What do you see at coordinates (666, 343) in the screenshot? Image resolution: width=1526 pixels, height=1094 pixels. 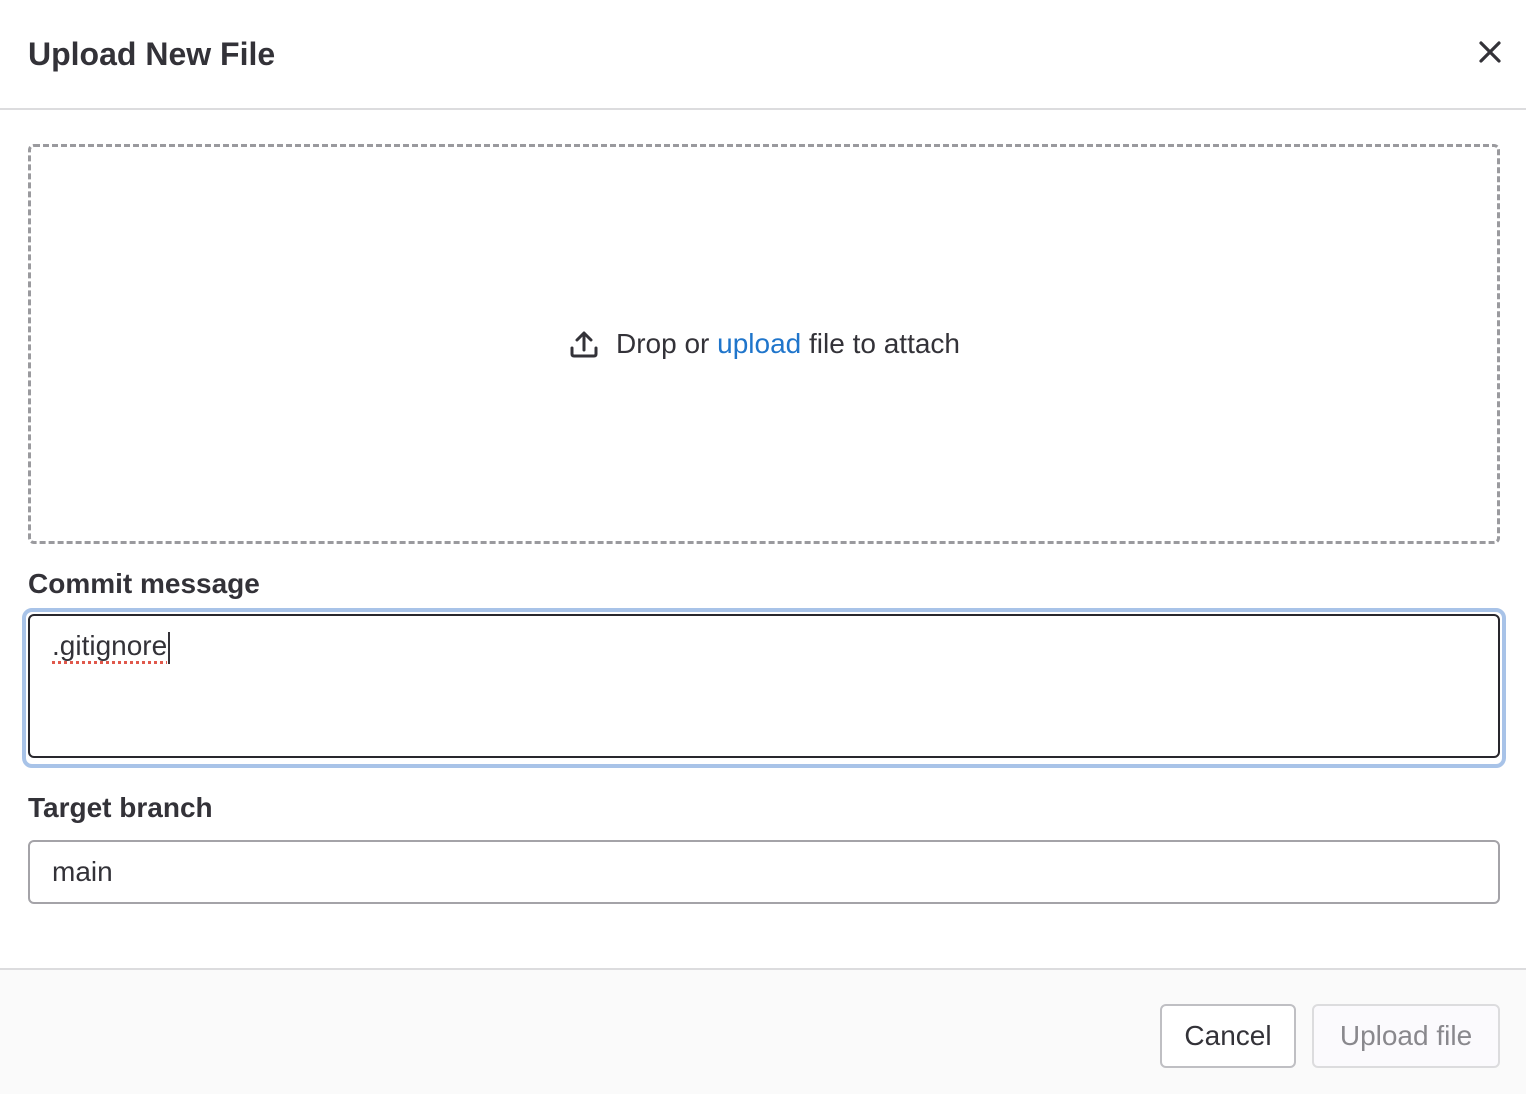 I see `dropzone-text-before: Drop or` at bounding box center [666, 343].